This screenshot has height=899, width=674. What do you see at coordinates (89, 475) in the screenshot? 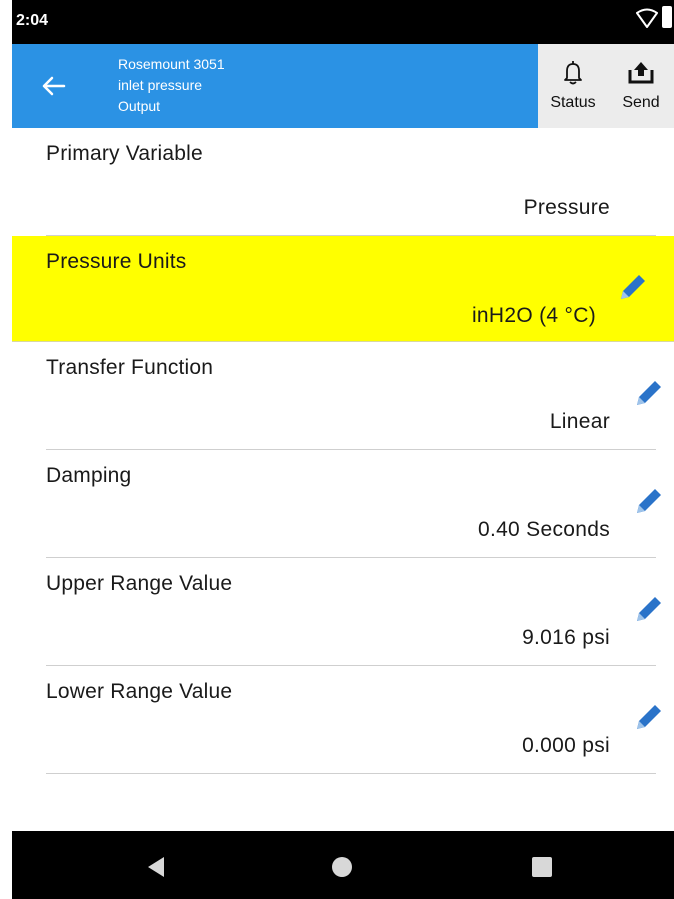
I see `row-label: Damping` at bounding box center [89, 475].